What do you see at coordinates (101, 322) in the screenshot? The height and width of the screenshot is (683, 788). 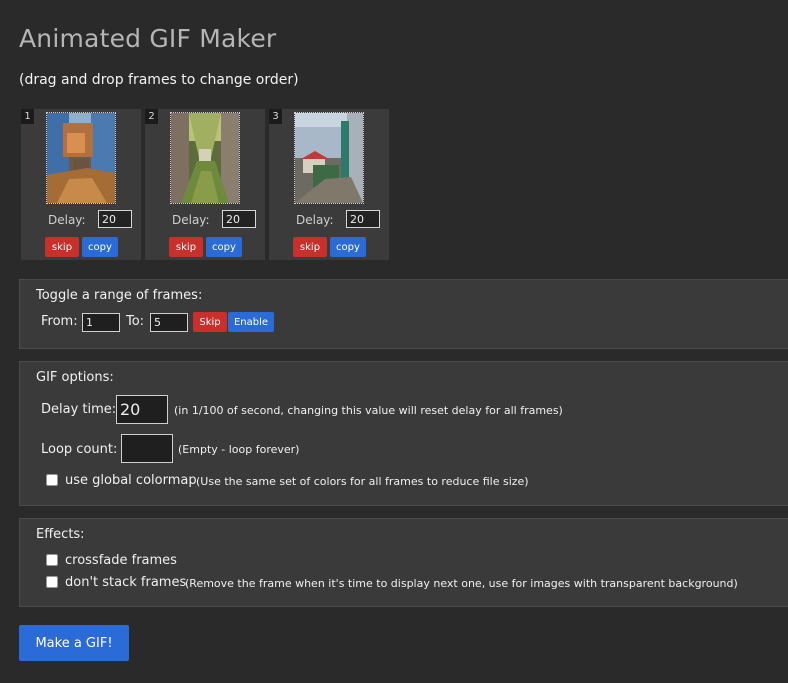 I see `from-input` at bounding box center [101, 322].